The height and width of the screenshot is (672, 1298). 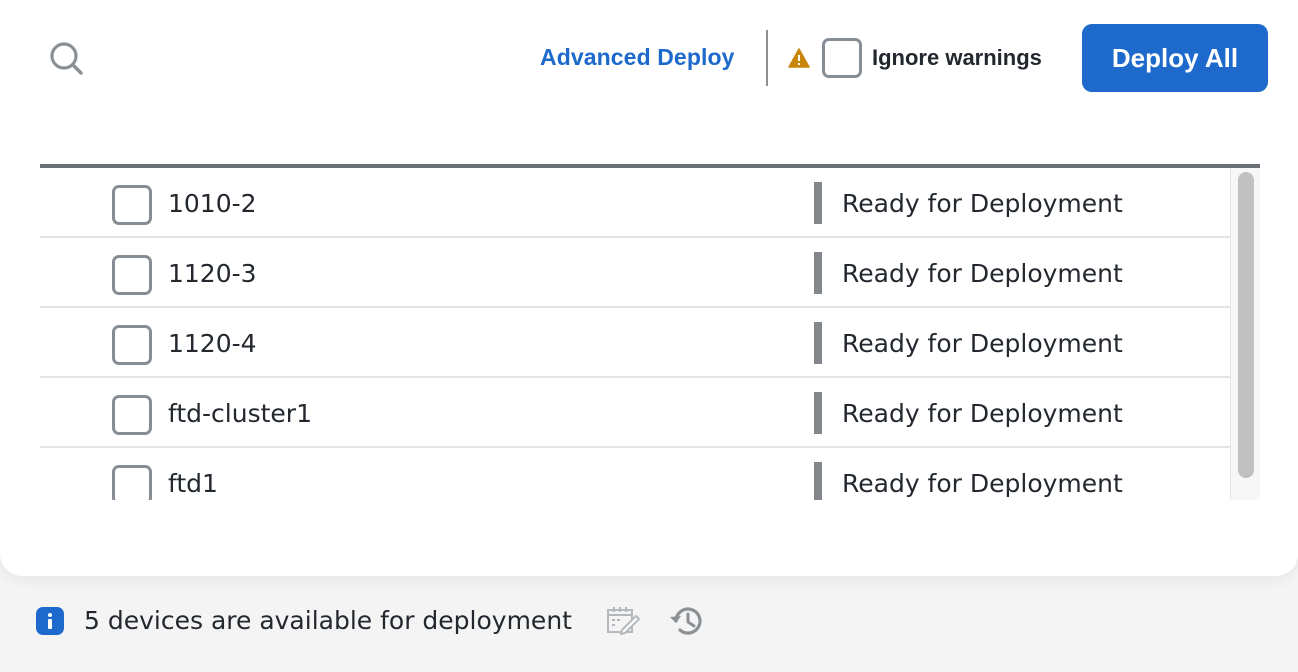 I want to click on ignore-warnings-label: Ignore warnings, so click(x=957, y=58).